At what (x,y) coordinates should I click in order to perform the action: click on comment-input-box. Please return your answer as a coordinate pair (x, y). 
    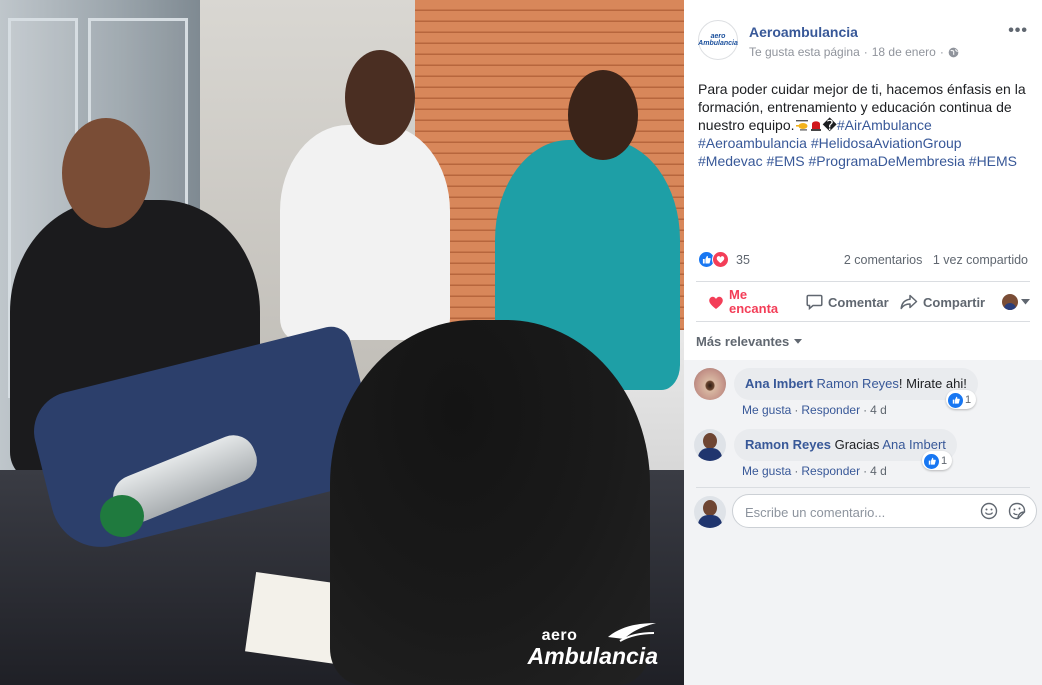
    Looking at the image, I should click on (884, 511).